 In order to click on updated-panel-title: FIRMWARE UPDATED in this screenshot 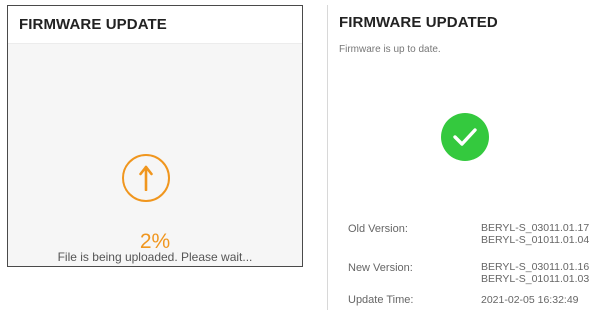, I will do `click(418, 22)`.